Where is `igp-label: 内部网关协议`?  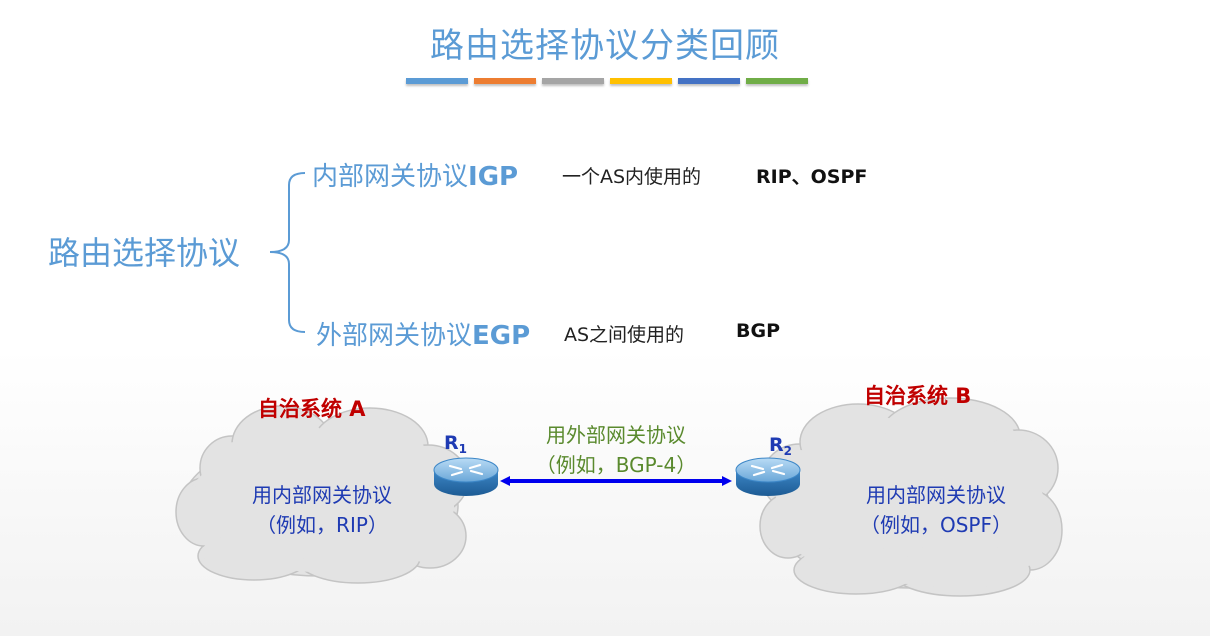 igp-label: 内部网关协议 is located at coordinates (390, 177).